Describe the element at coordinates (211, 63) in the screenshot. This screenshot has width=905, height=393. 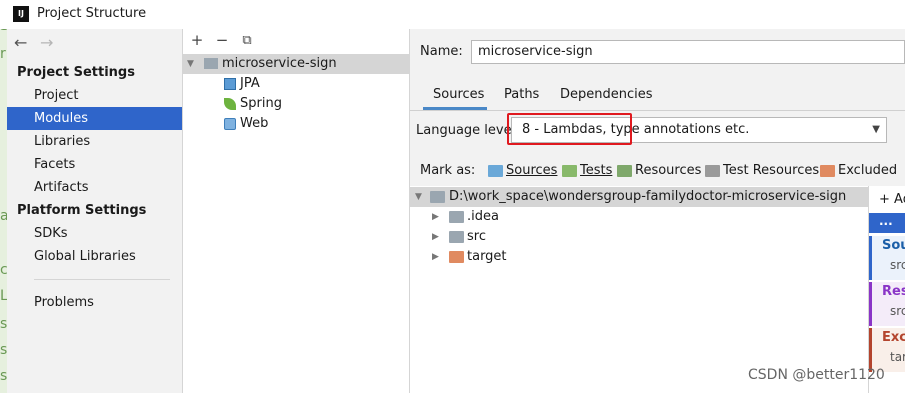
I see `module-folder-icon` at that location.